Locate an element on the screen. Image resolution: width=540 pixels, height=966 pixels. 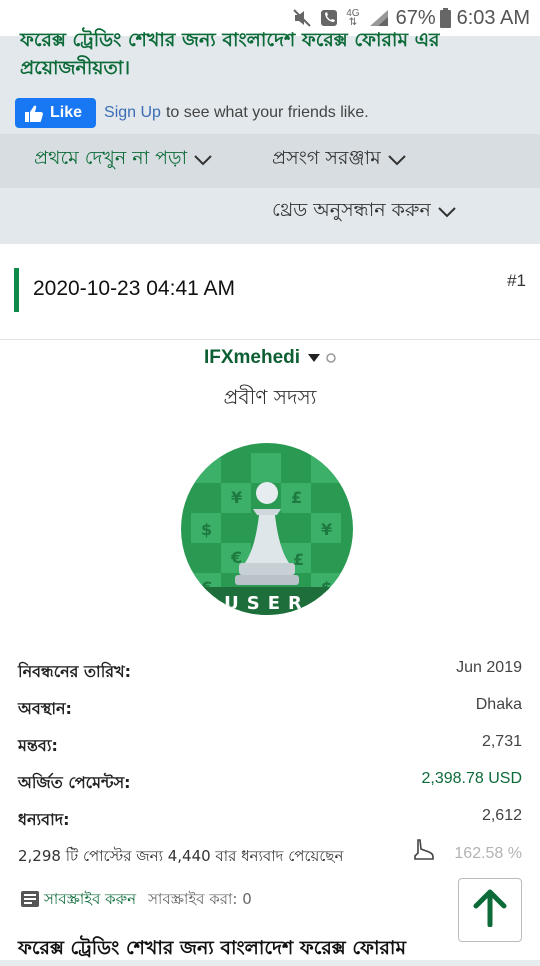
scroll-to-top-button is located at coordinates (490, 910).